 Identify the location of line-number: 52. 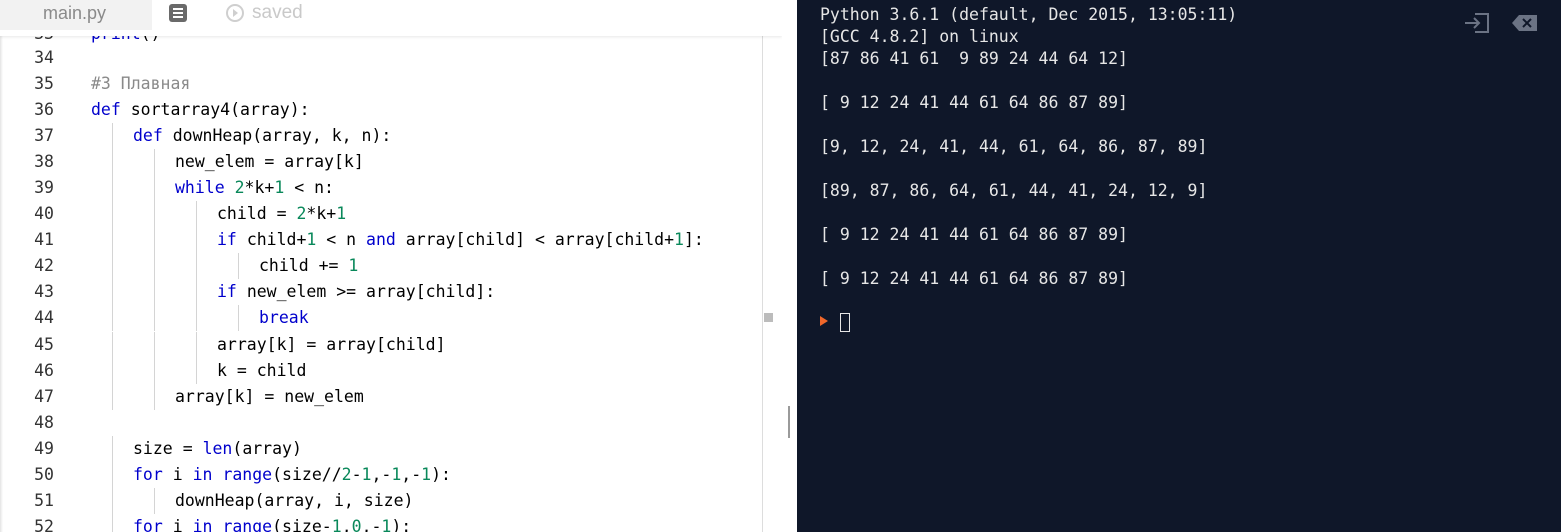
(44, 524).